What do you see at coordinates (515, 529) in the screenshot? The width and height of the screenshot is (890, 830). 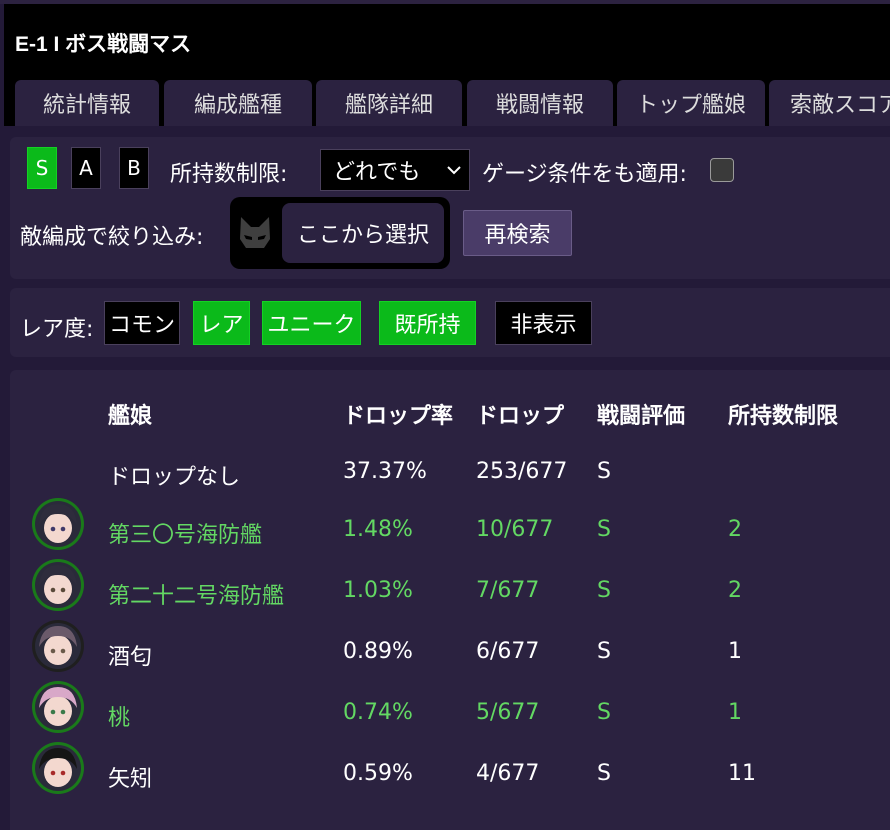 I see `row1-drop: 10/677` at bounding box center [515, 529].